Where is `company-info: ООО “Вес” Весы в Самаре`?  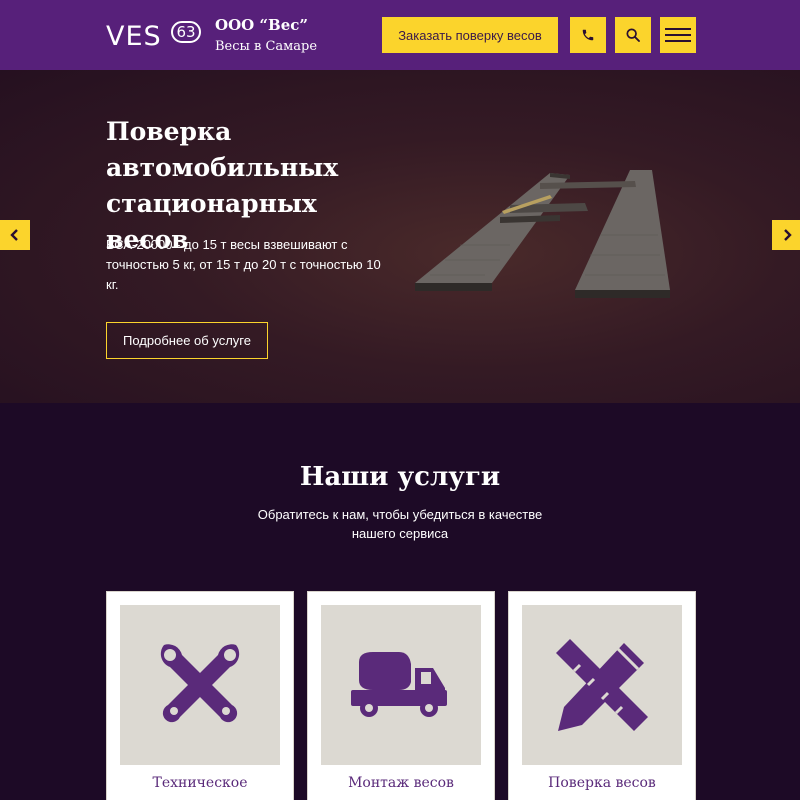
company-info: ООО “Вес” Весы в Самаре is located at coordinates (266, 36).